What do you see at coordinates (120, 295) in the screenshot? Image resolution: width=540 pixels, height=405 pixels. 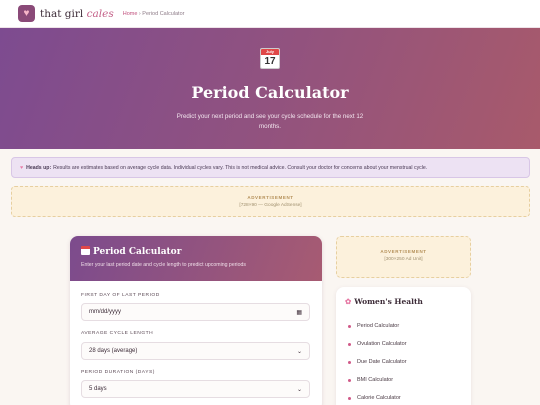 I see `last-period-label: FIRST DAY OF LAST PERIOD` at bounding box center [120, 295].